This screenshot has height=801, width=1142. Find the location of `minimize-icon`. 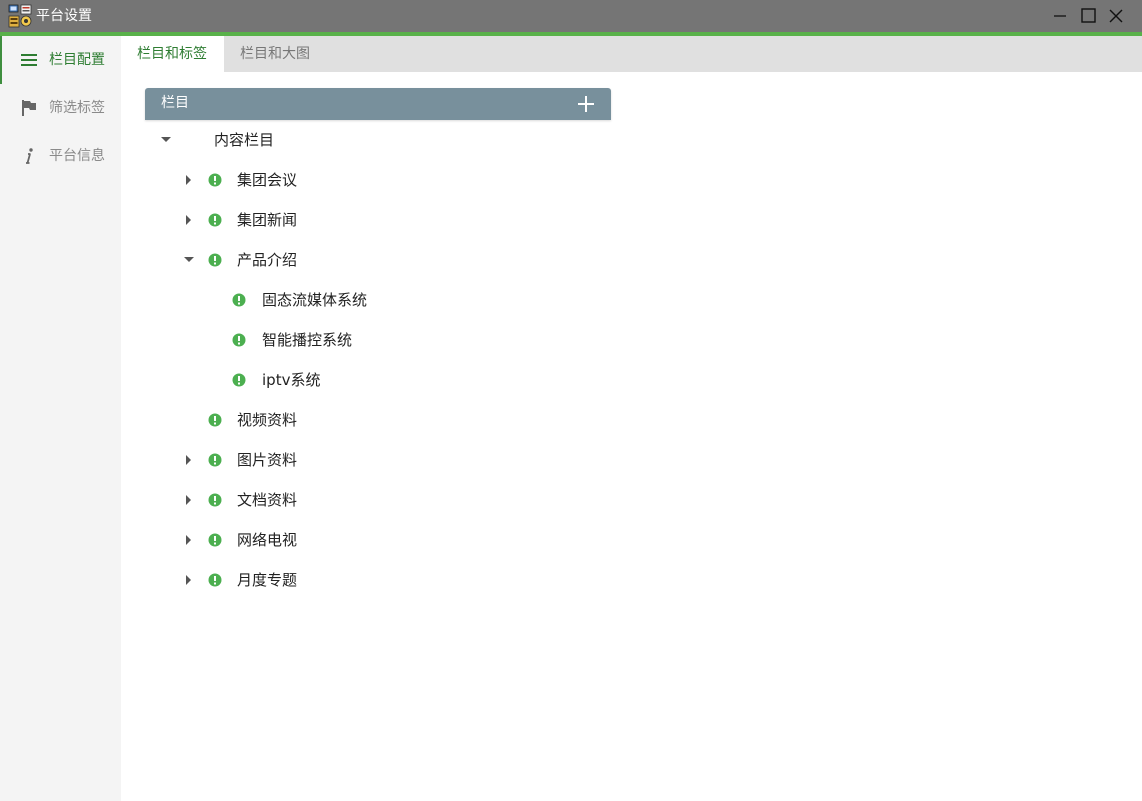

minimize-icon is located at coordinates (1060, 16).